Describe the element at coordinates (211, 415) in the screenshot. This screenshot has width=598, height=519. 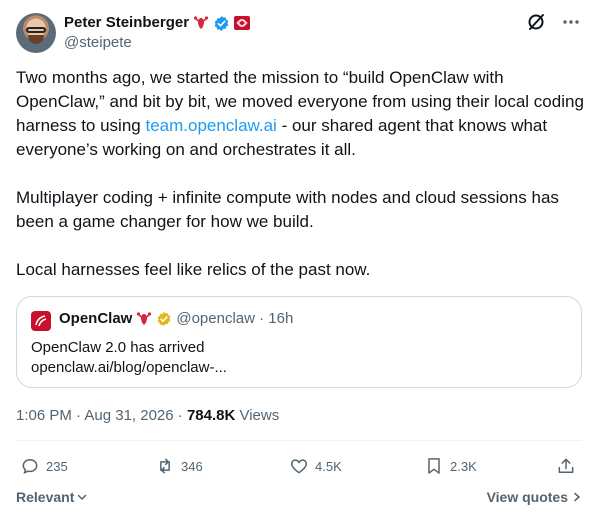
I see `views-count: 784.8K` at that location.